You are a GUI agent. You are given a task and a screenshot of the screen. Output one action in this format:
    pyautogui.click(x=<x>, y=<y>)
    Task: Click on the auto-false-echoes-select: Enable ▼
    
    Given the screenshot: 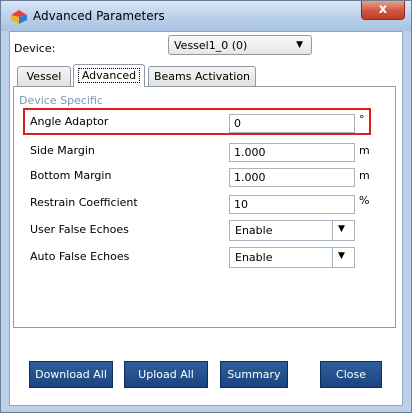 What is the action you would take?
    pyautogui.click(x=292, y=257)
    